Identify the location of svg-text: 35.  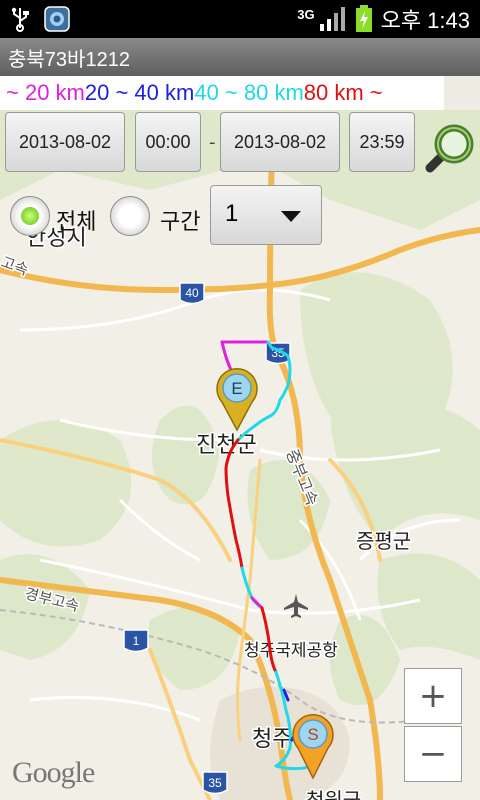
(215, 783).